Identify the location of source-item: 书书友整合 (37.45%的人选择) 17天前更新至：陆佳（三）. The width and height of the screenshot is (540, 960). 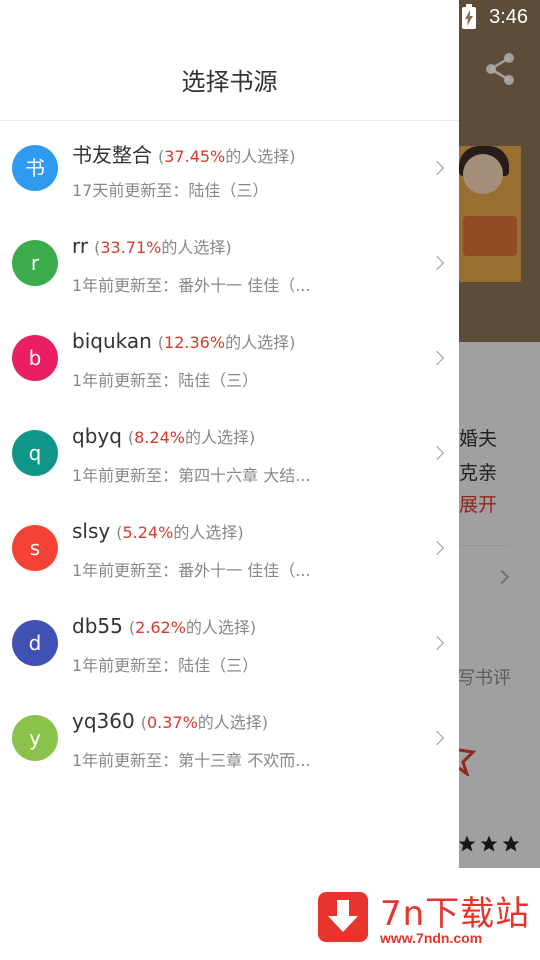
(229, 168).